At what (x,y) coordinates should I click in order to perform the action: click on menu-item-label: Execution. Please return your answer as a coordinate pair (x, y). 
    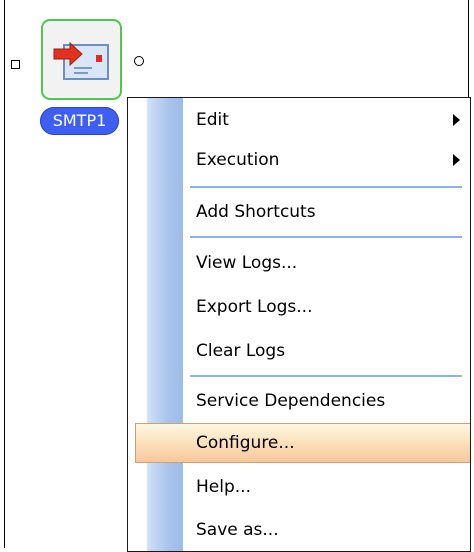
    Looking at the image, I should click on (238, 160).